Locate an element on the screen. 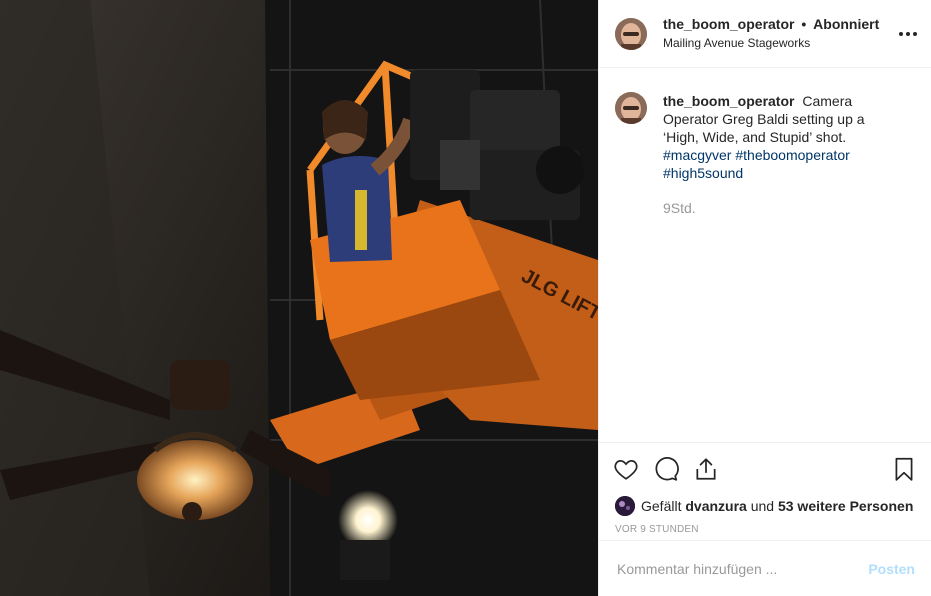 The image size is (931, 596). caption-avatar is located at coordinates (631, 108).